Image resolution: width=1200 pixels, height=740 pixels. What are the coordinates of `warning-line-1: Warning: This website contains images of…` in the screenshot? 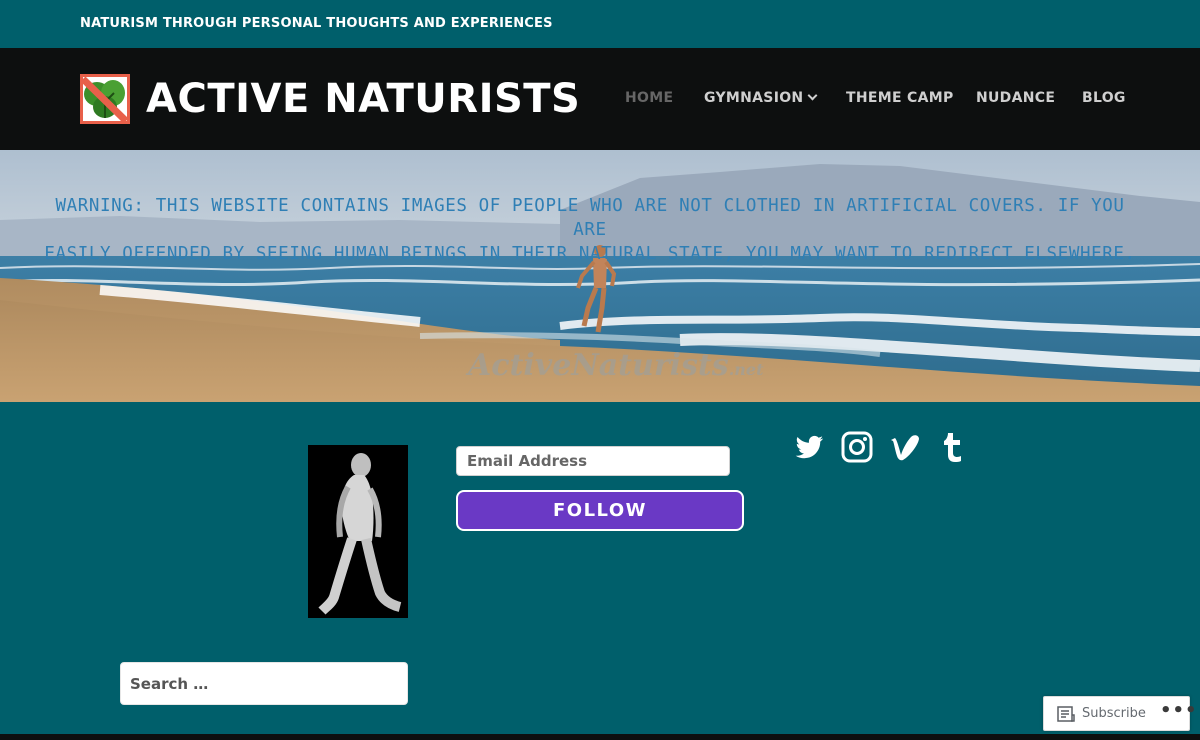 It's located at (590, 218).